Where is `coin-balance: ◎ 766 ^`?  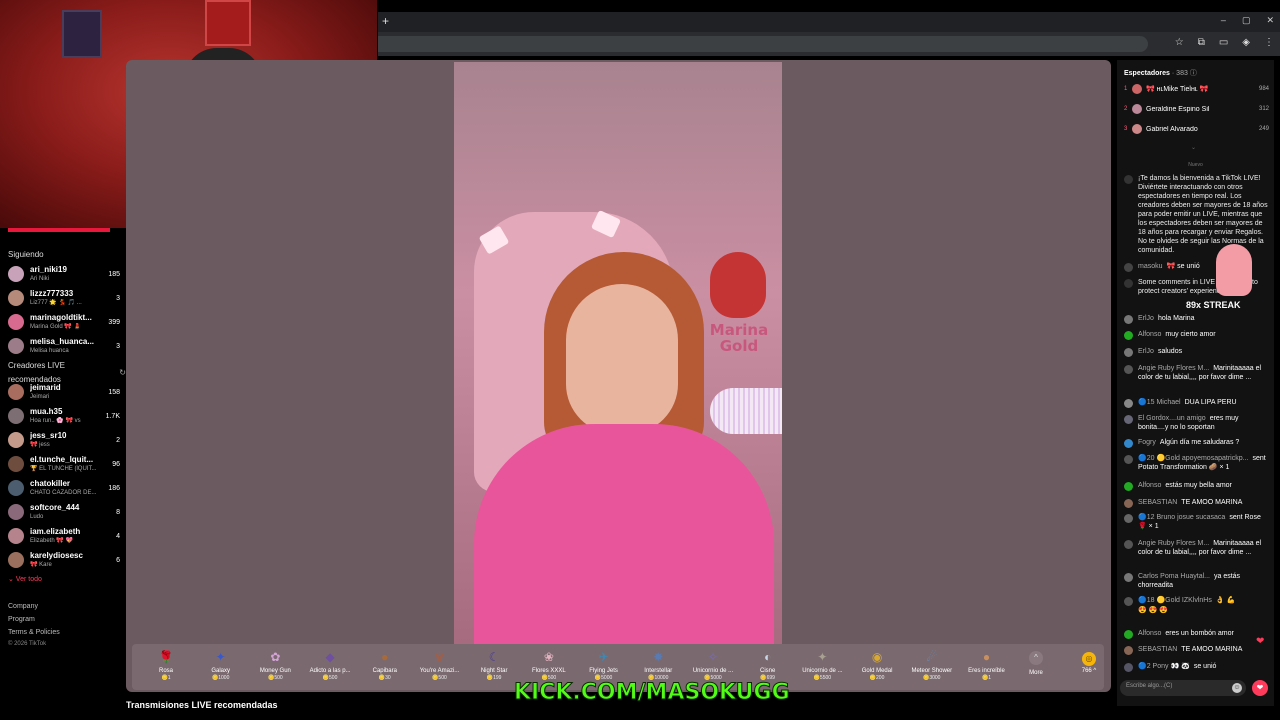 coin-balance: ◎ 766 ^ is located at coordinates (1089, 663).